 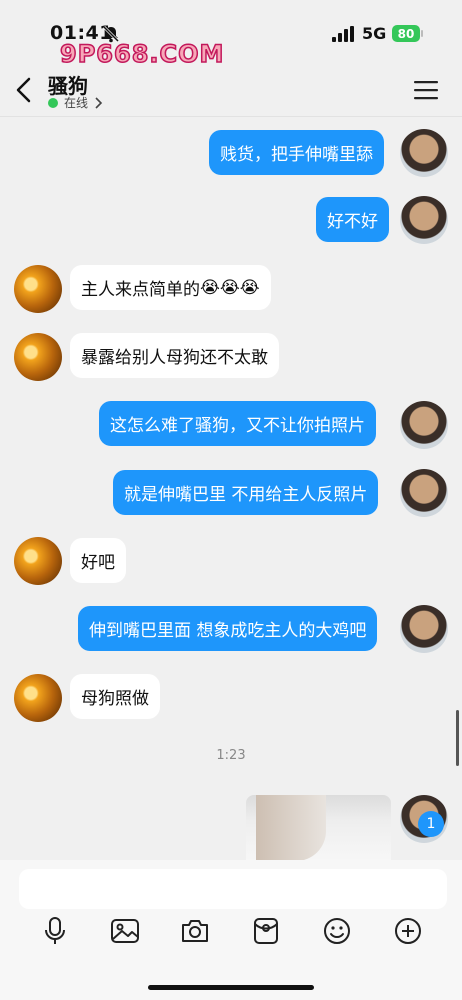 What do you see at coordinates (174, 355) in the screenshot?
I see `message-bubble-in: 暴露给别人母狗还不太敢` at bounding box center [174, 355].